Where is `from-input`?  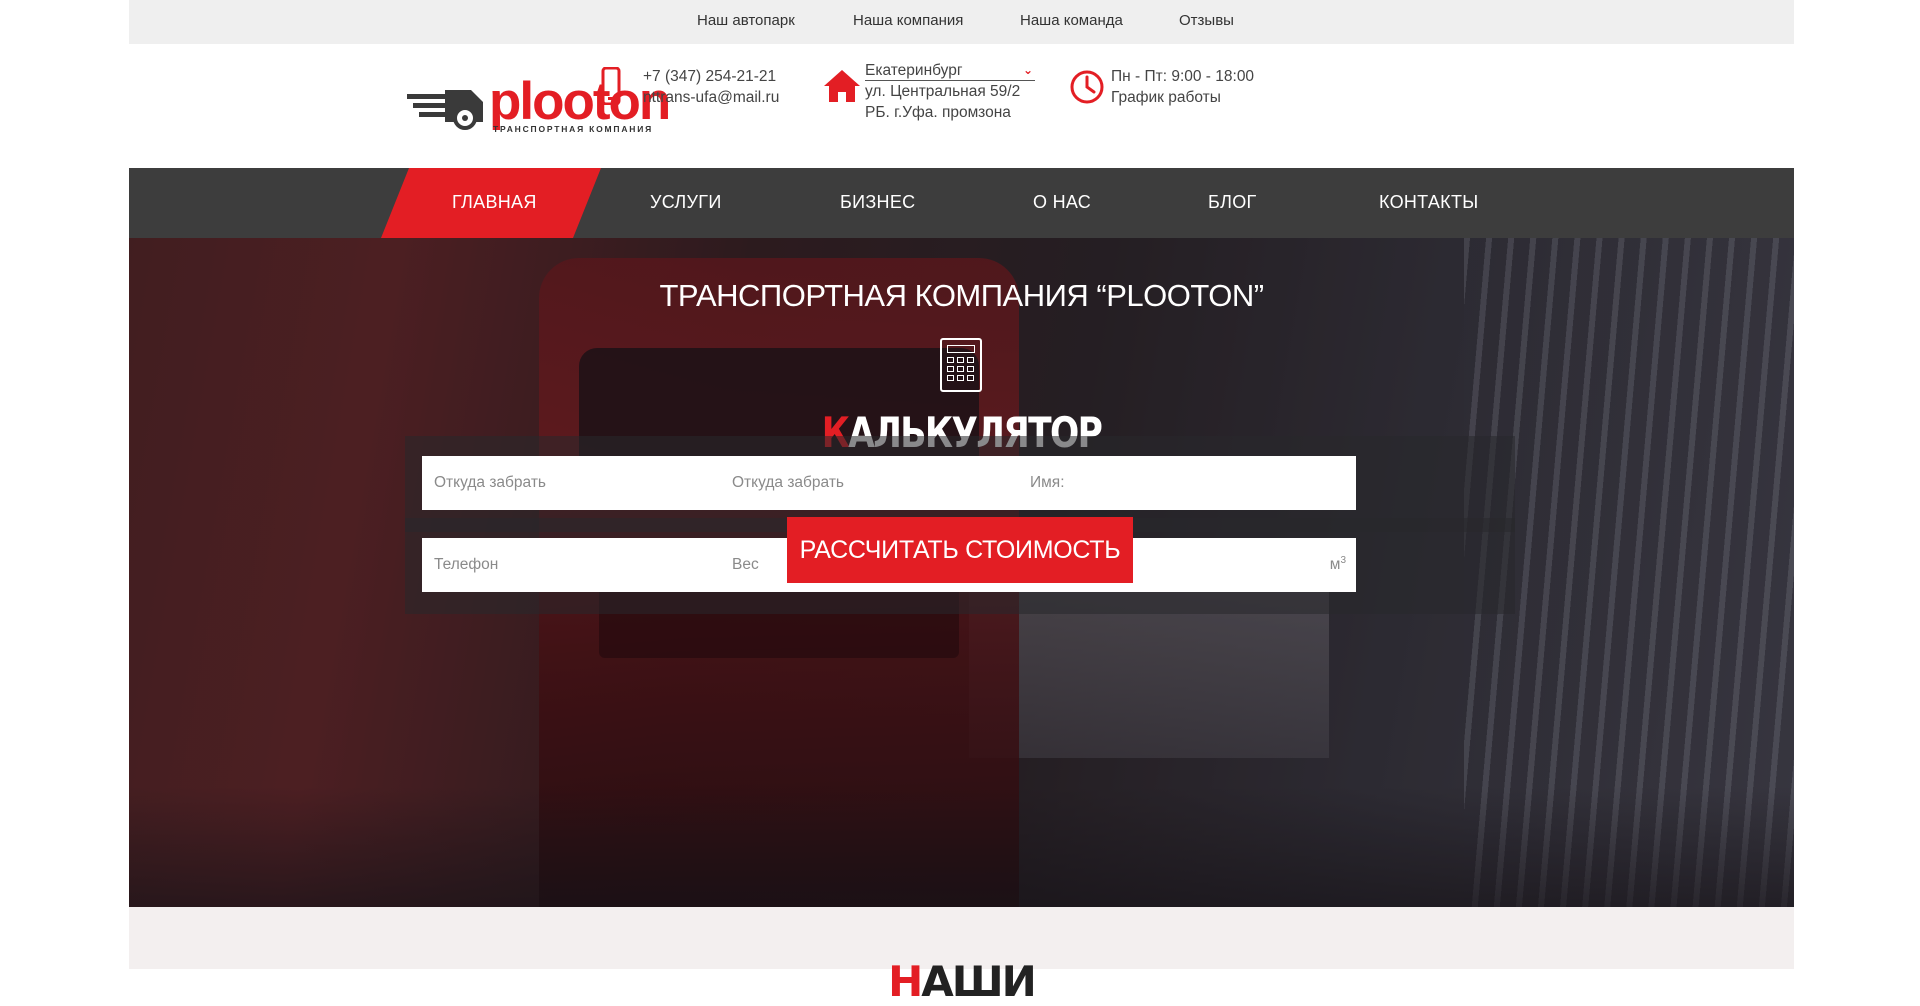
from-input is located at coordinates (591, 483).